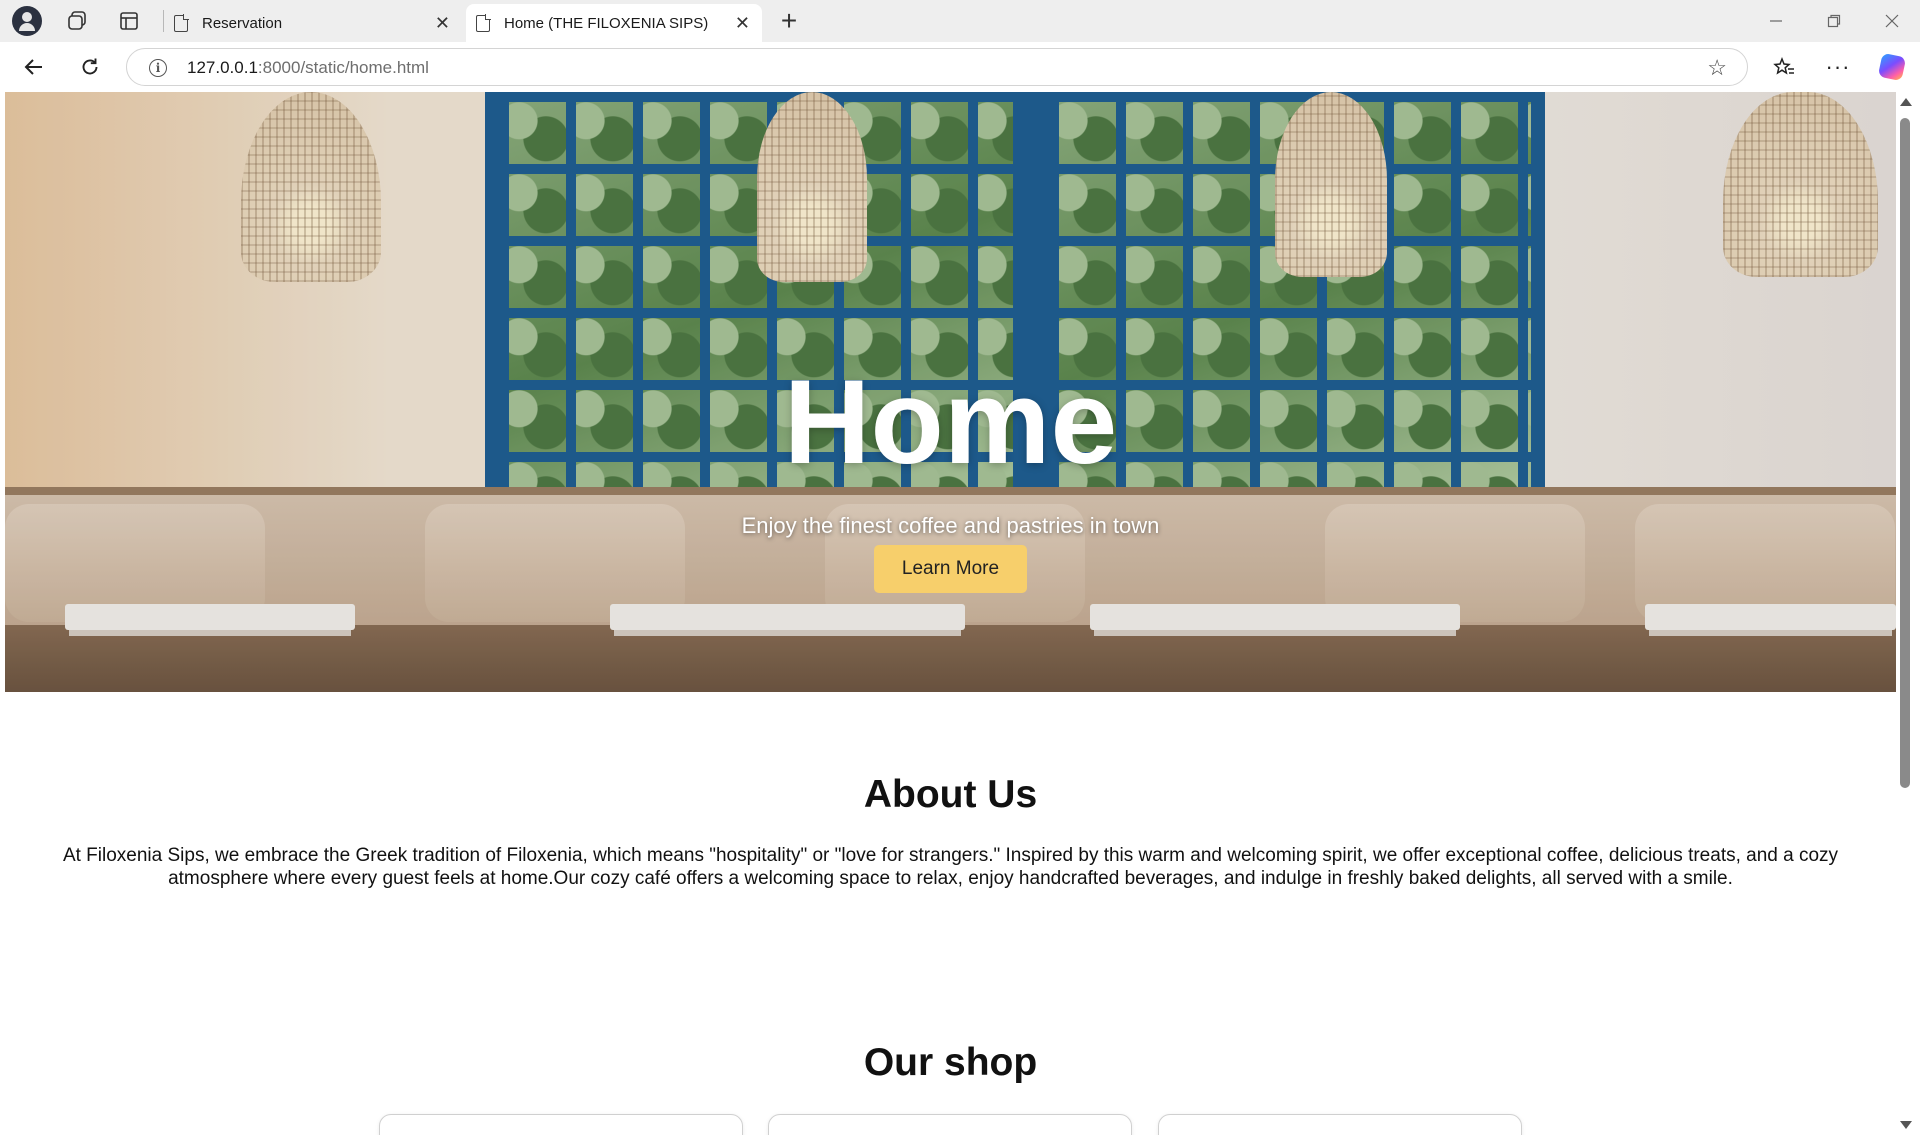  I want to click on url-text: 127.0.0.1:8000/static/home.html, so click(308, 68).